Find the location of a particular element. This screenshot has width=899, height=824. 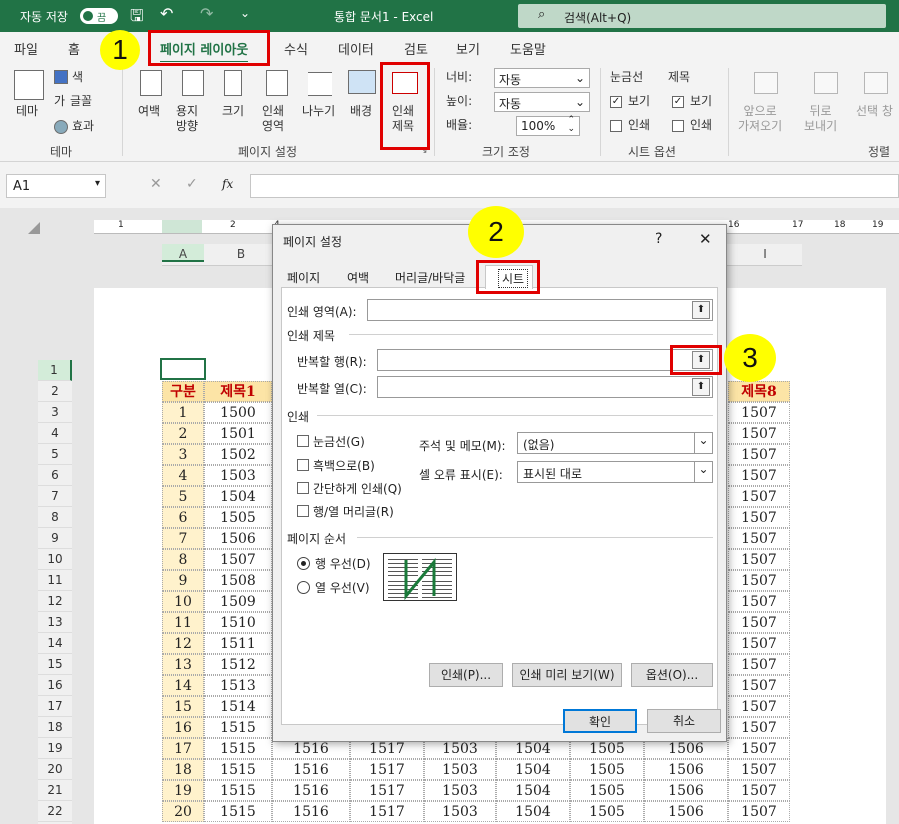

height-select: 자동 ⌄ is located at coordinates (542, 102).